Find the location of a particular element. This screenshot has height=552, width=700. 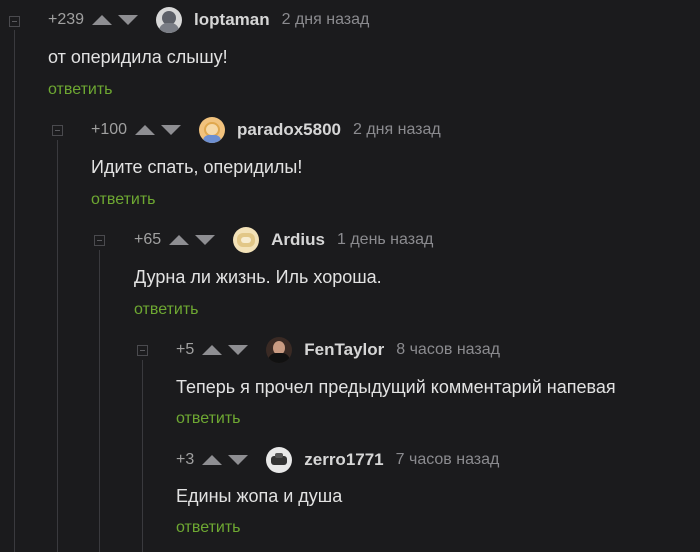

comment-username: FenTaylor is located at coordinates (344, 350).